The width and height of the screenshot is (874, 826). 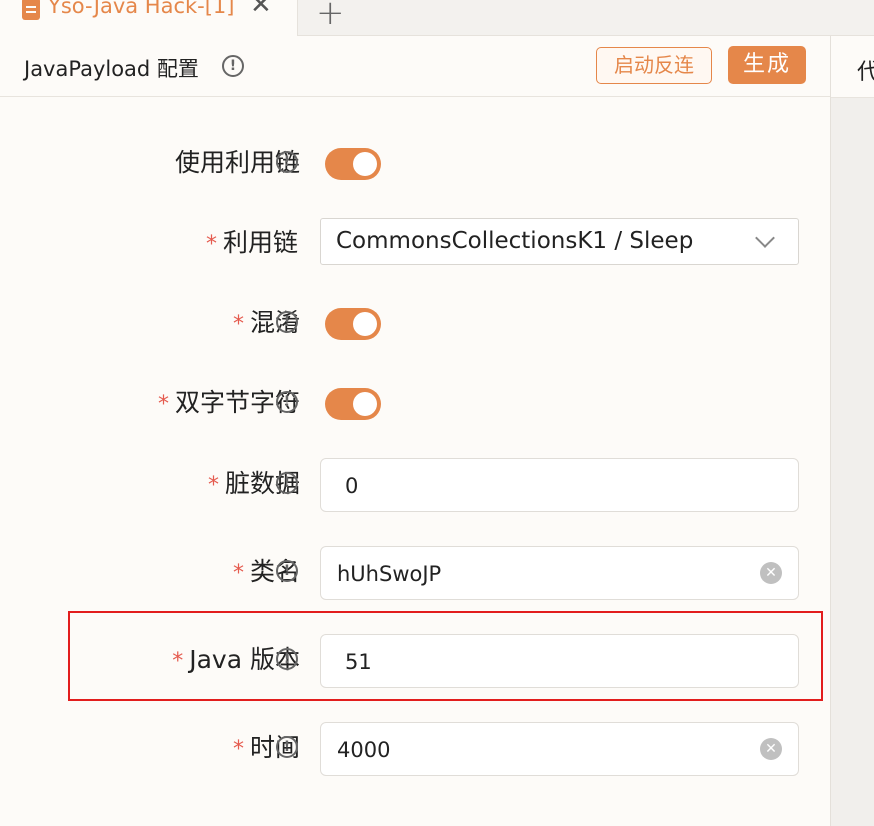 I want to click on chain-select-value: CommonsCollectionsK1 / Sleep, so click(x=515, y=241).